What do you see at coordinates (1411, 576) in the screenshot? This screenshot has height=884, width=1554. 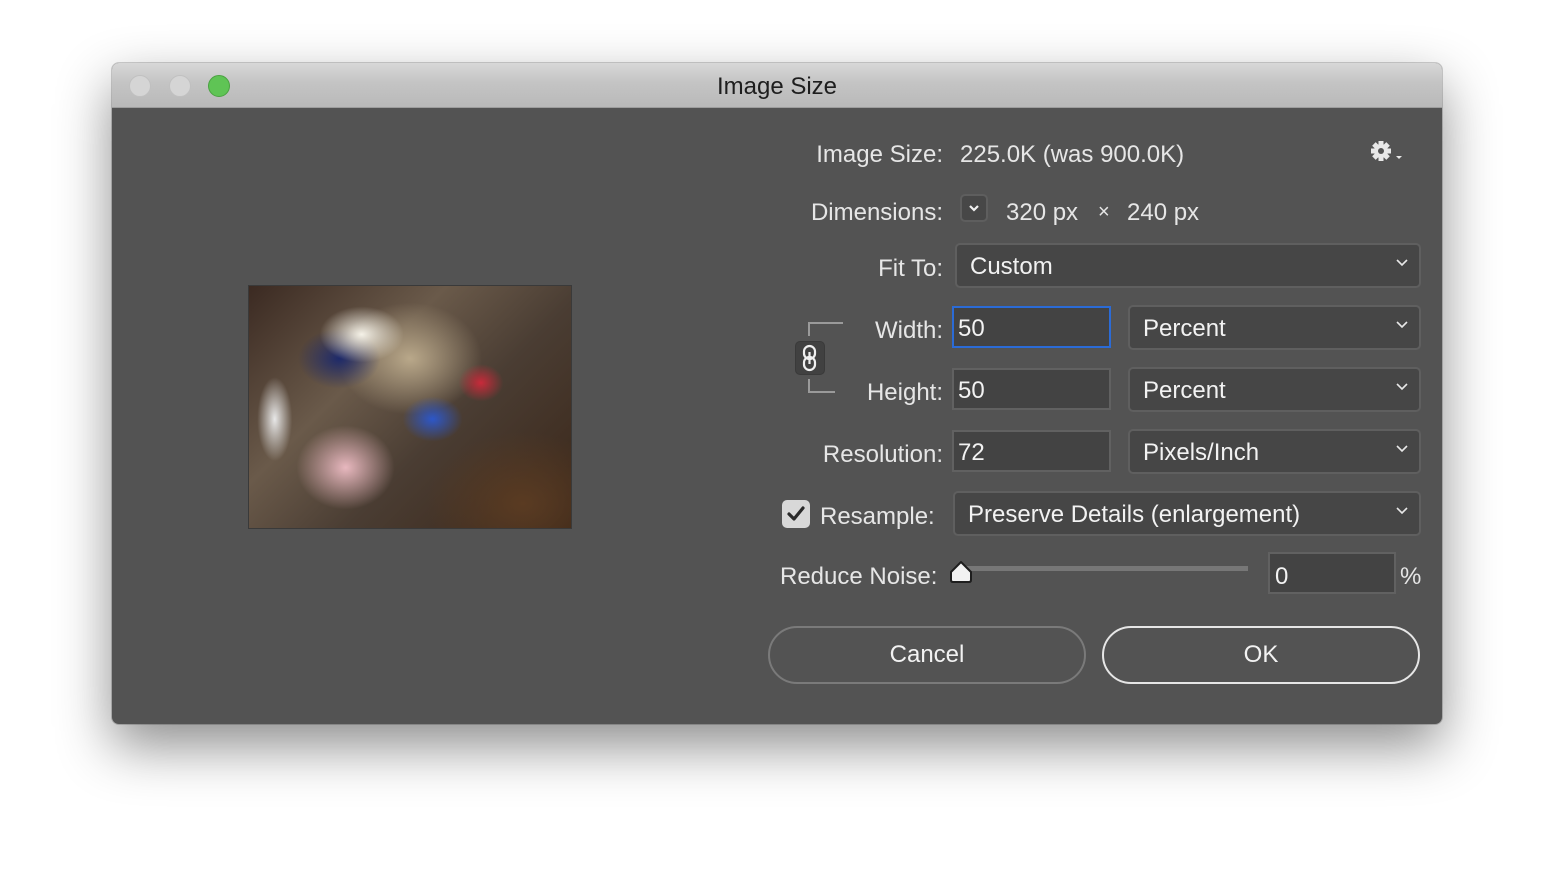 I see `reduce-noise-percent-sign: %` at bounding box center [1411, 576].